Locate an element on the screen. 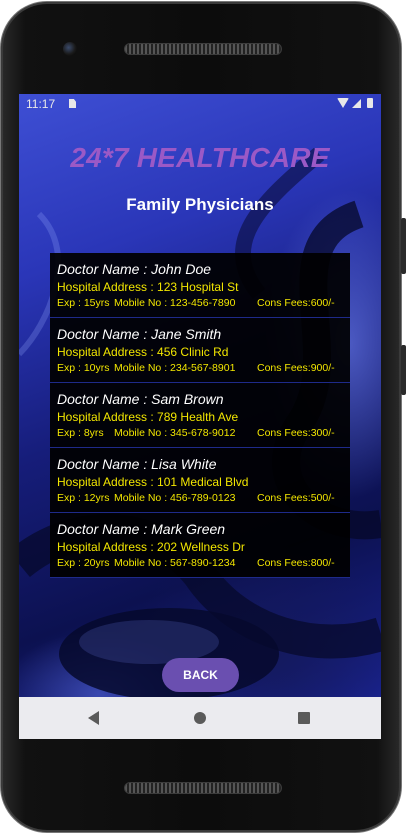  doctor-mobile: Mobile No : 123-456-7890 is located at coordinates (175, 303).